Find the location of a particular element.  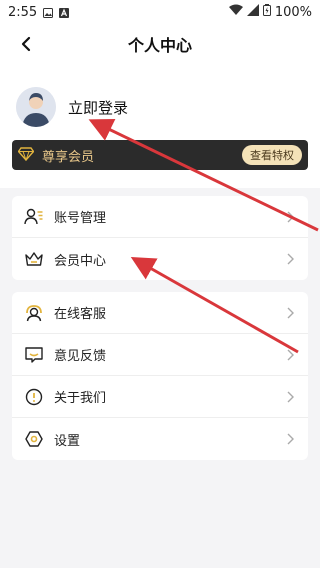

menu-label: 意见反馈 is located at coordinates (80, 356).